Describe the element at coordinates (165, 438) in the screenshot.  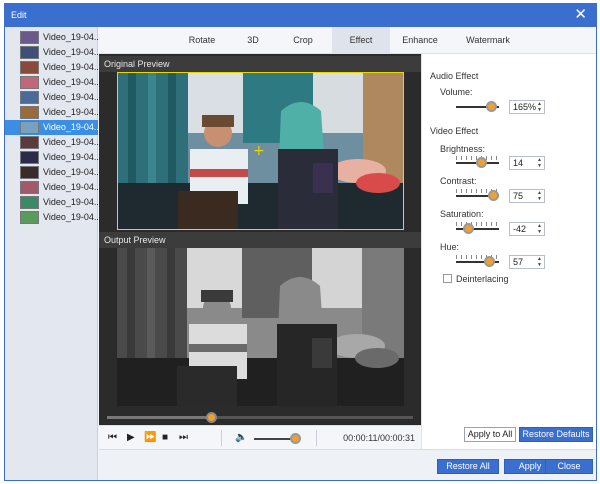
I see `stop-icon: ■` at that location.